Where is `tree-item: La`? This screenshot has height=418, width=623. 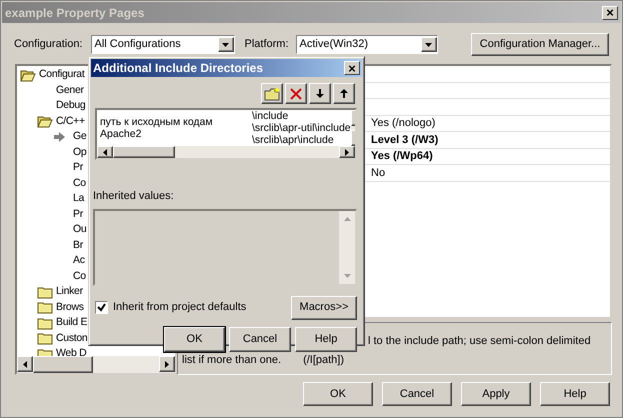
tree-item: La is located at coordinates (78, 198).